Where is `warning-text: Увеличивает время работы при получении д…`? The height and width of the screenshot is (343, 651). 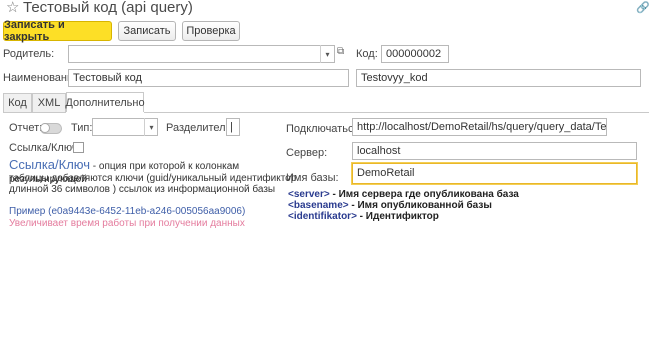 warning-text: Увеличивает время работы при получении д… is located at coordinates (127, 223).